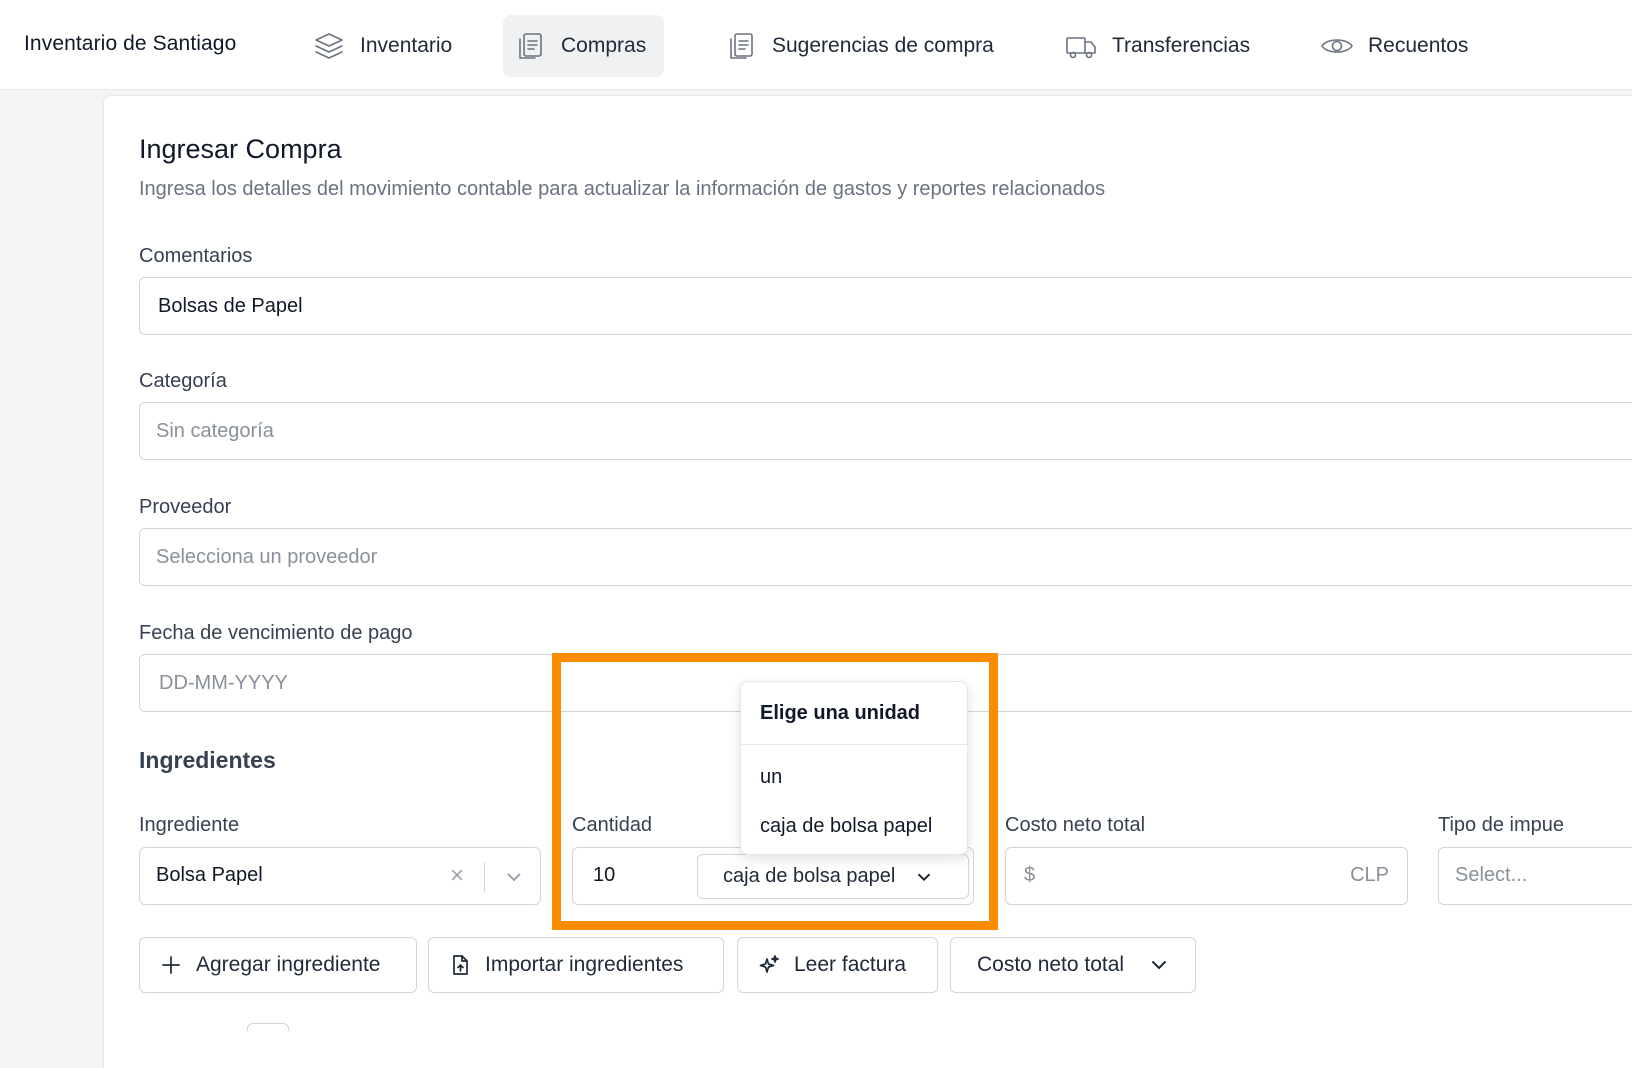 The width and height of the screenshot is (1632, 1068). What do you see at coordinates (769, 964) in the screenshot?
I see `sparkles-icon` at bounding box center [769, 964].